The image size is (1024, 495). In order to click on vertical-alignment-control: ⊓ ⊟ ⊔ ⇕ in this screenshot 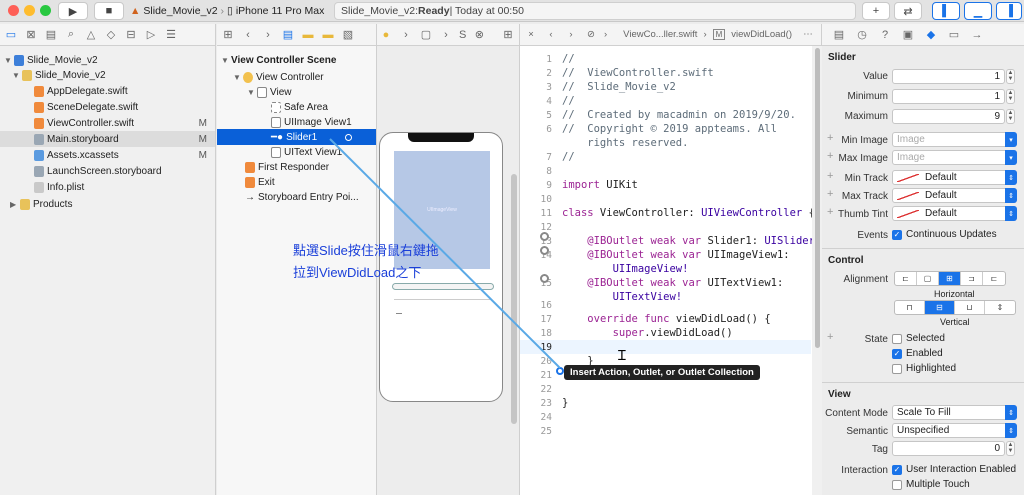, I will do `click(955, 307)`.